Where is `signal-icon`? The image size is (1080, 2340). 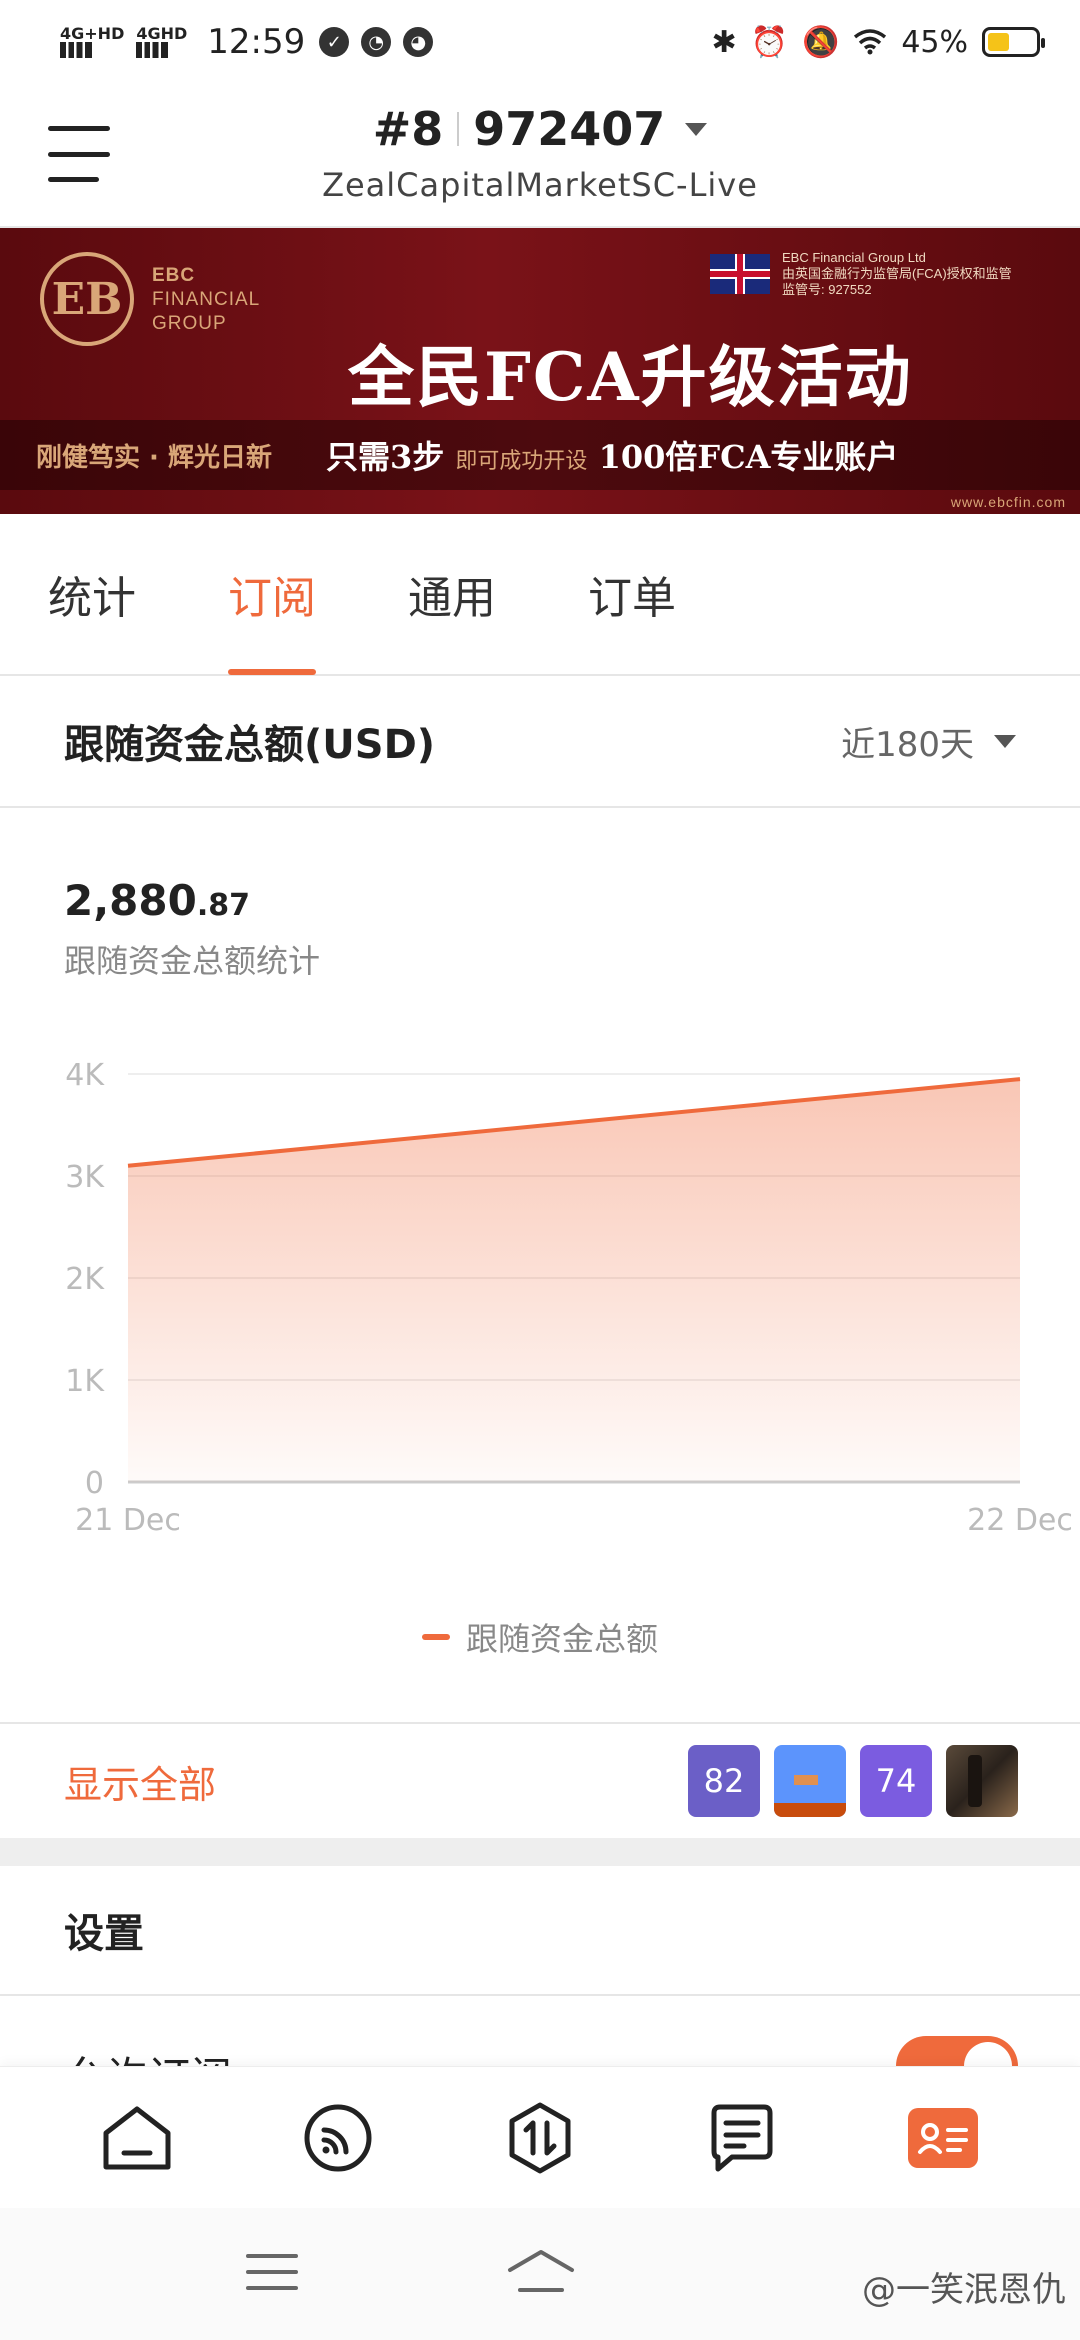
signal-icon is located at coordinates (338, 2137).